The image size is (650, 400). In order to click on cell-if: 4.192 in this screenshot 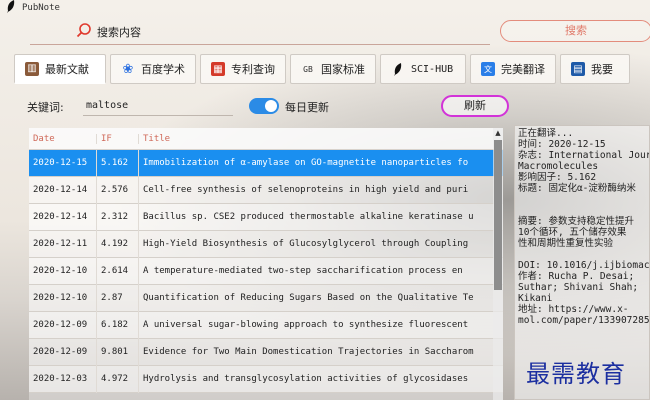, I will do `click(118, 244)`.